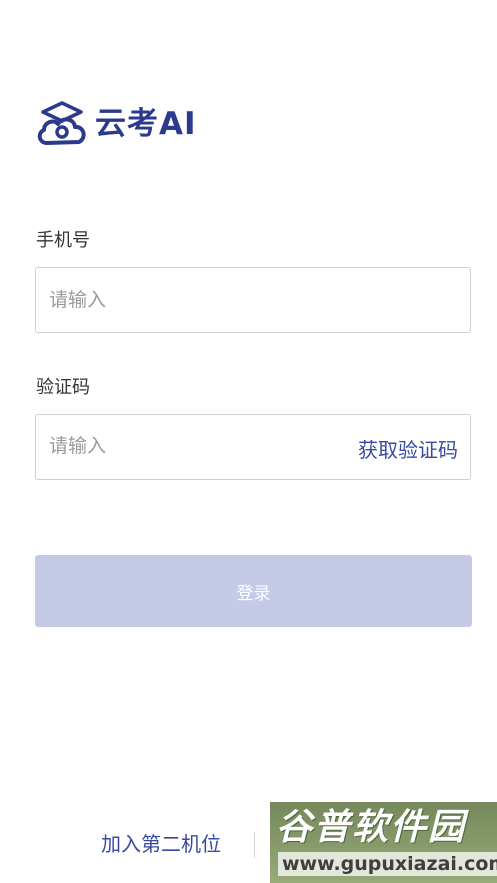 This screenshot has width=497, height=883. Describe the element at coordinates (63, 240) in the screenshot. I see `phone-label: 手机号` at that location.